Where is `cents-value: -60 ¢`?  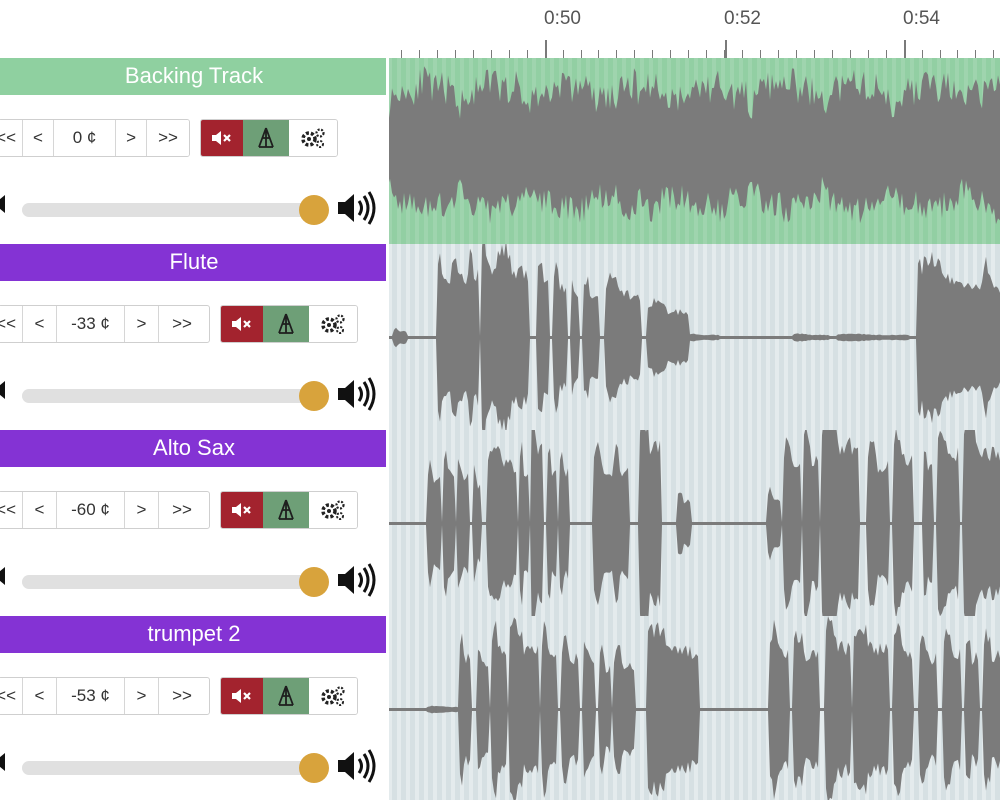 cents-value: -60 ¢ is located at coordinates (91, 510).